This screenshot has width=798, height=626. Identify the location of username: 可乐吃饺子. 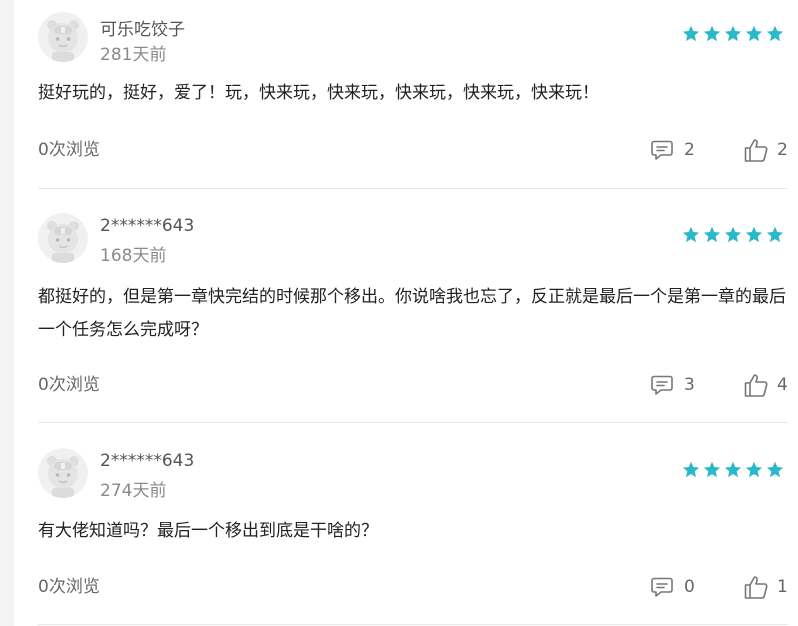
(142, 27).